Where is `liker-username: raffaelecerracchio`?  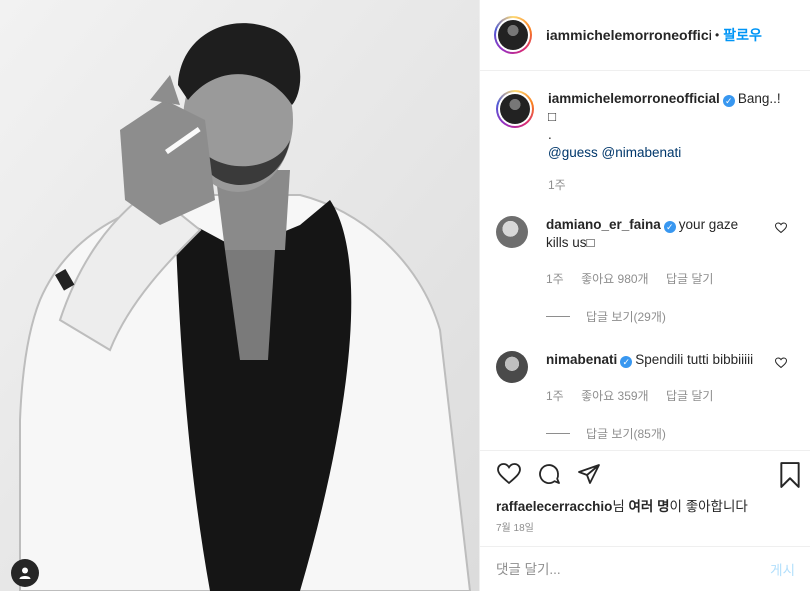
liker-username: raffaelecerracchio is located at coordinates (554, 506).